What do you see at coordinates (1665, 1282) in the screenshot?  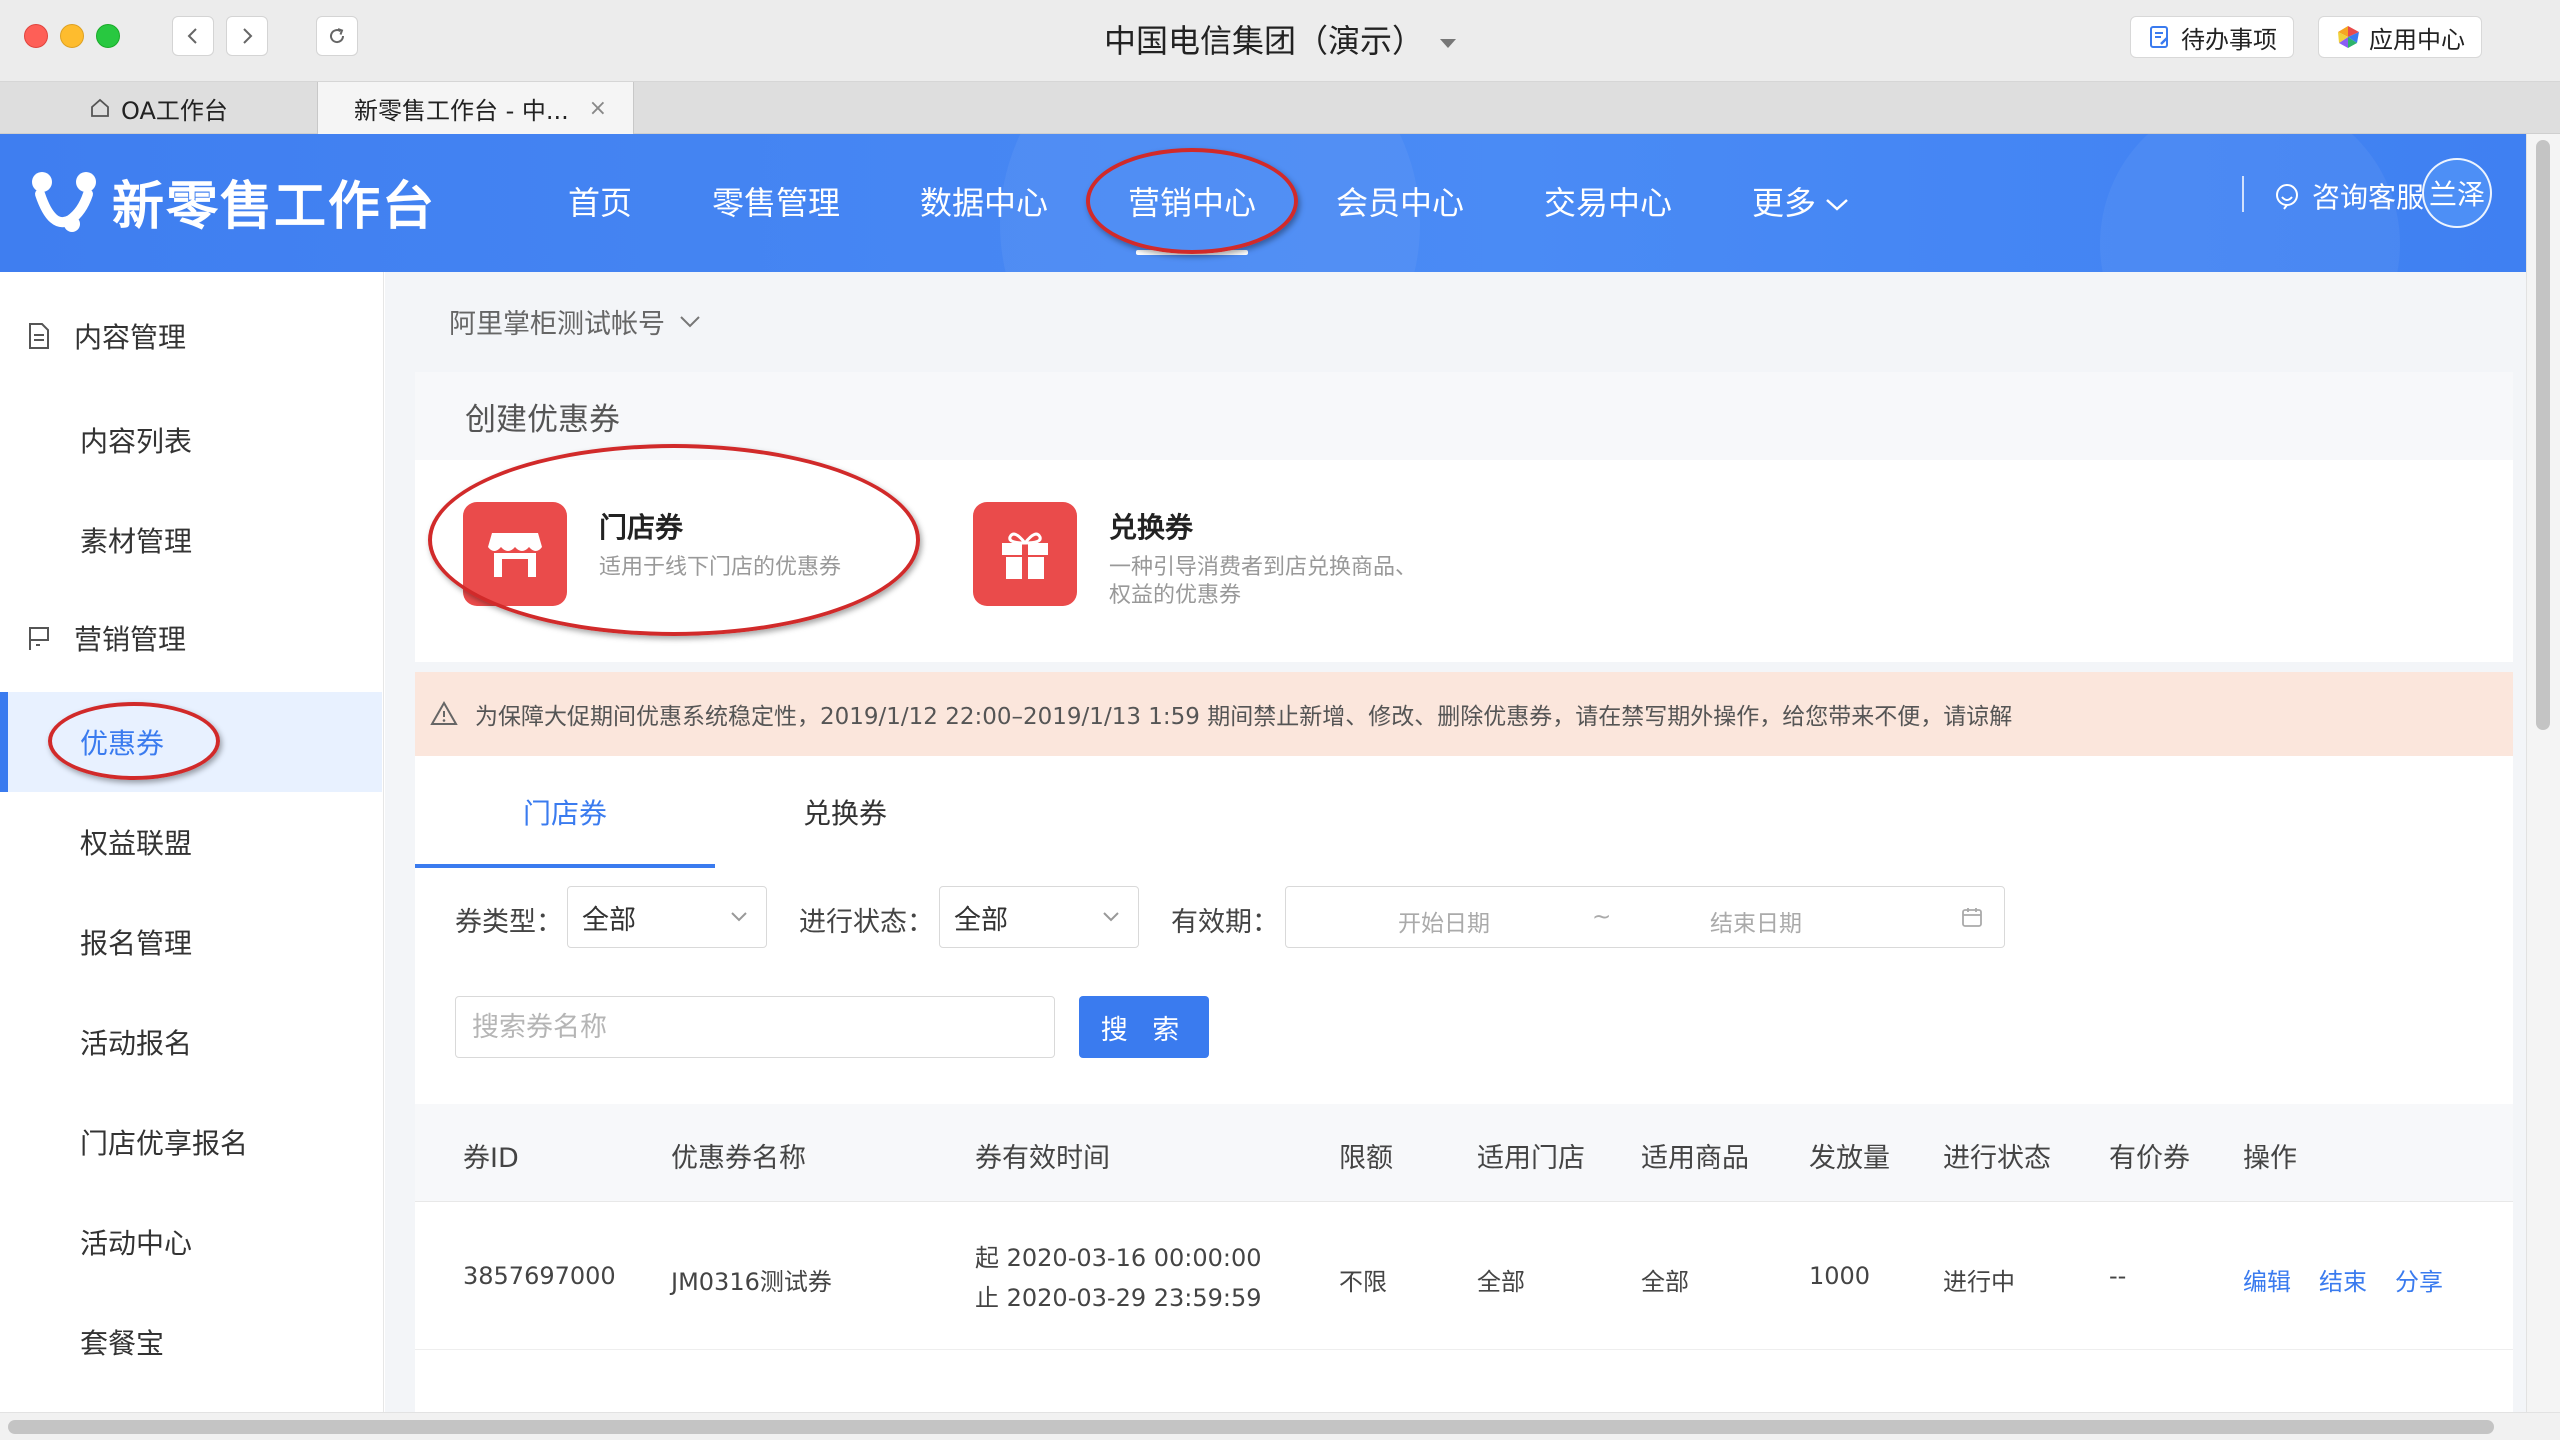 I see `cell-goods: 全部` at bounding box center [1665, 1282].